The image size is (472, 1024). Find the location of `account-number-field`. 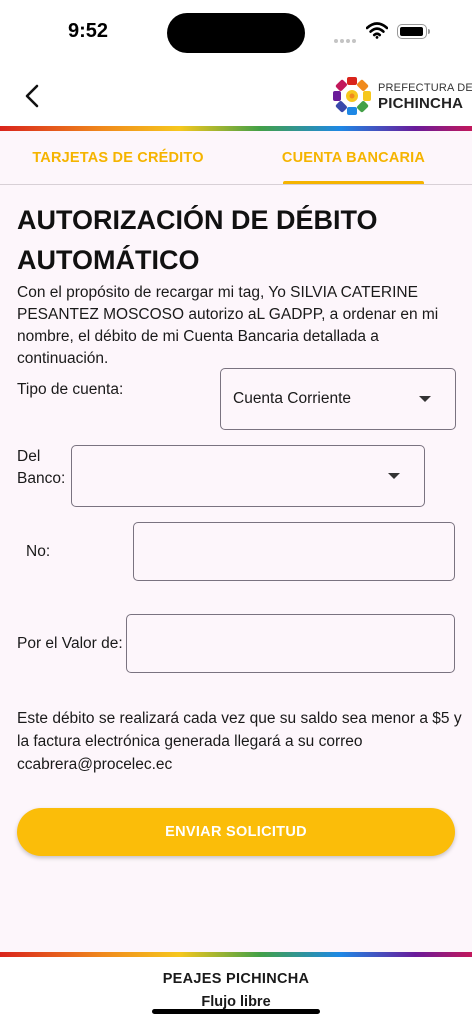

account-number-field is located at coordinates (294, 551).